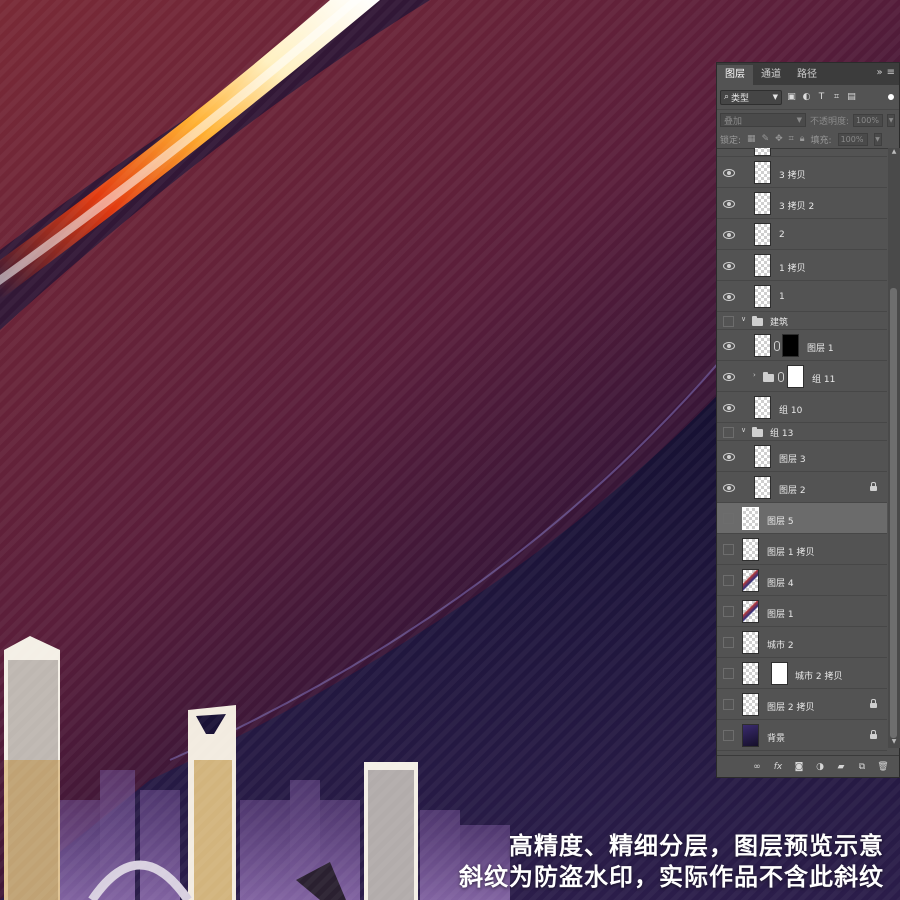 This screenshot has width=900, height=900. I want to click on delete-icon: 🗑︎, so click(883, 767).